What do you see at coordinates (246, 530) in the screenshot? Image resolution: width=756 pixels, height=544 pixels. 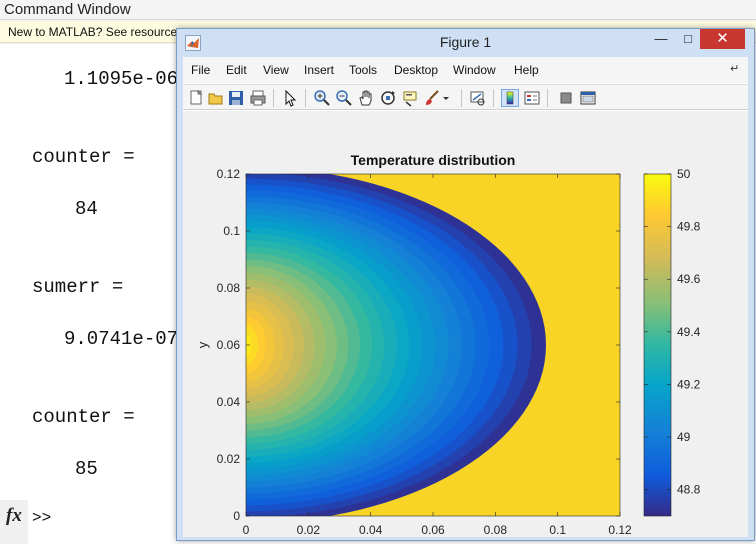 I see `x-tick-label: 0` at bounding box center [246, 530].